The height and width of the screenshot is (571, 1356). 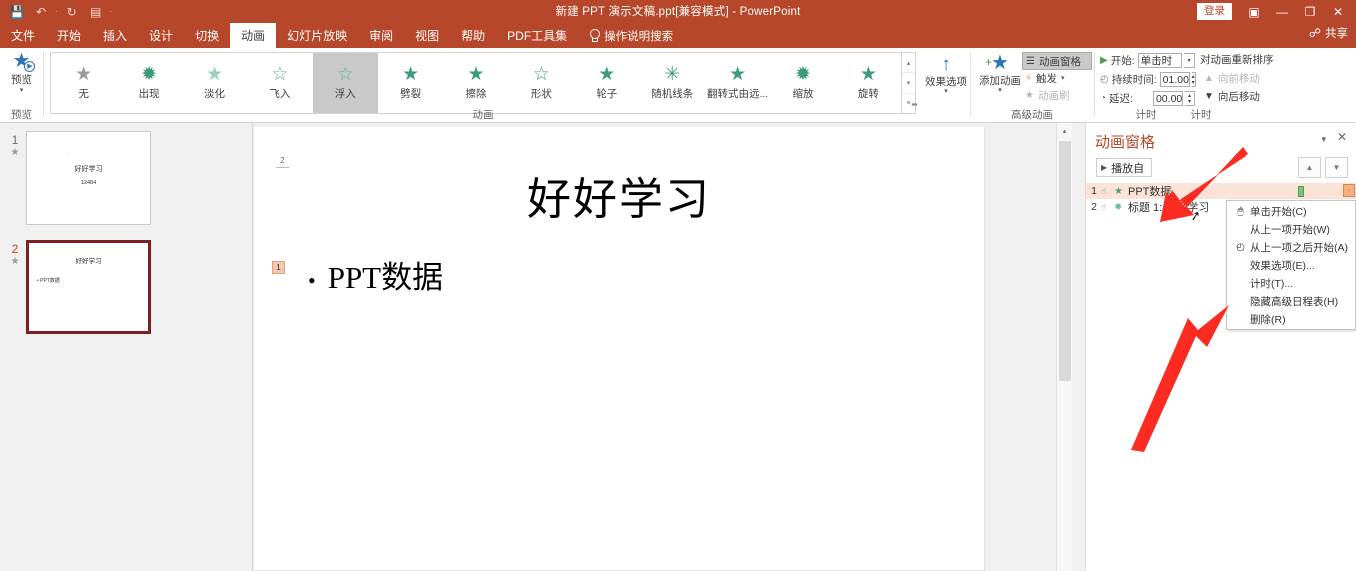 What do you see at coordinates (914, 104) in the screenshot?
I see `animation-dialog-launcher: ⬌` at bounding box center [914, 104].